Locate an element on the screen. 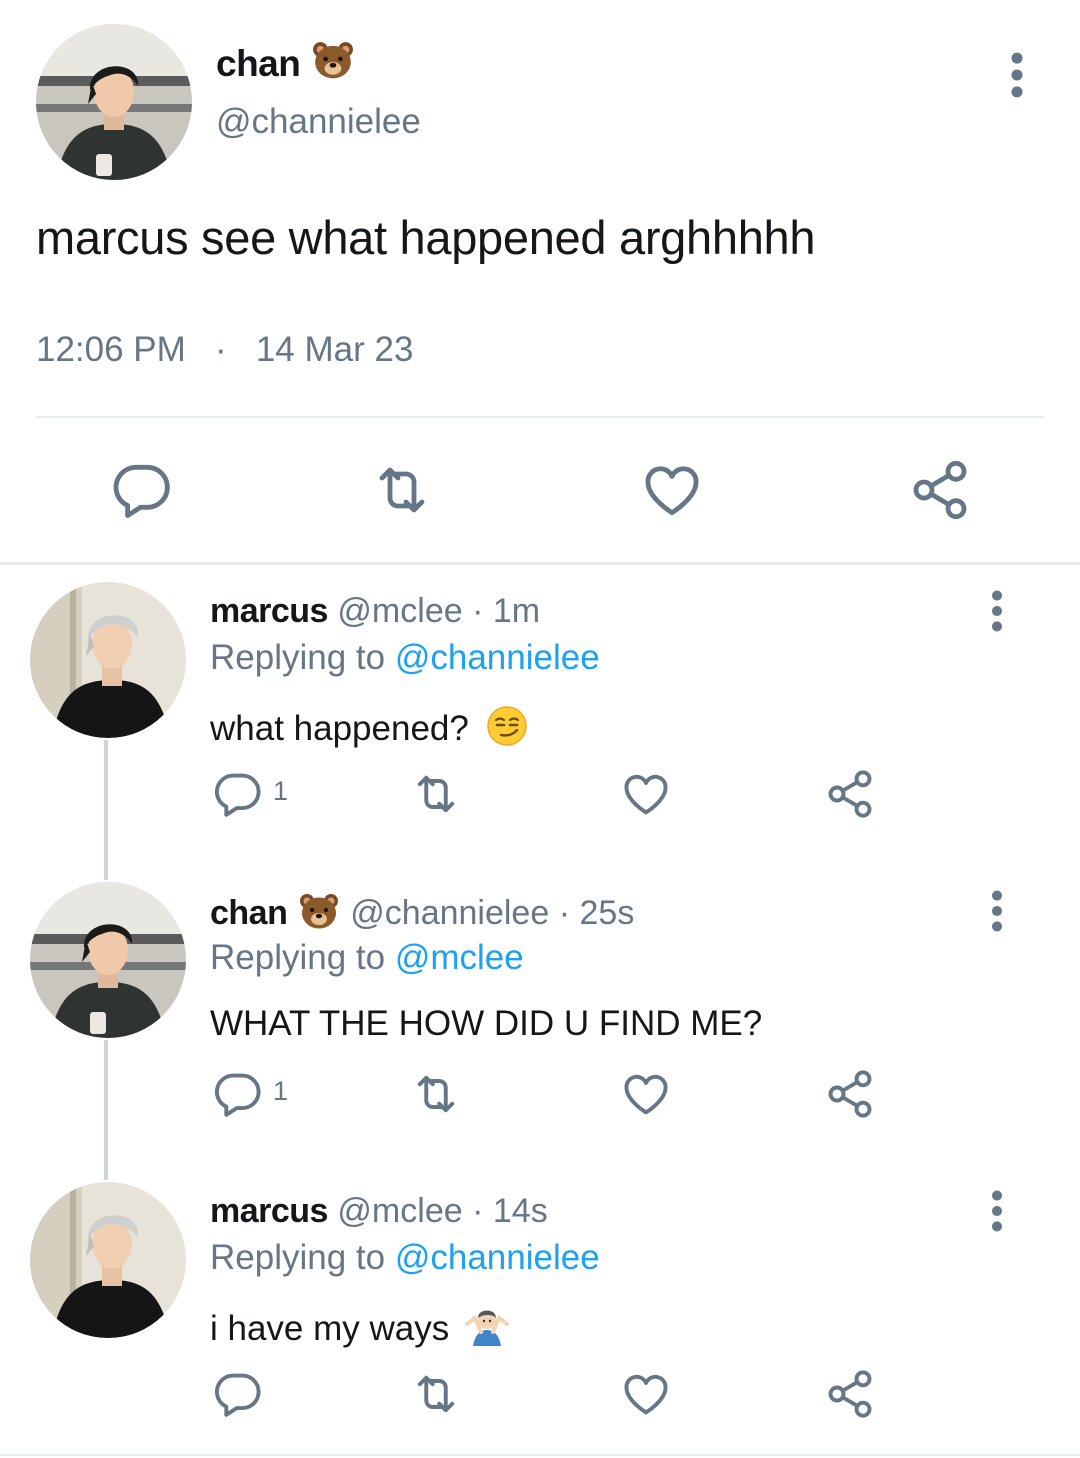 This screenshot has width=1080, height=1458. mention-link: @mclee is located at coordinates (459, 957).